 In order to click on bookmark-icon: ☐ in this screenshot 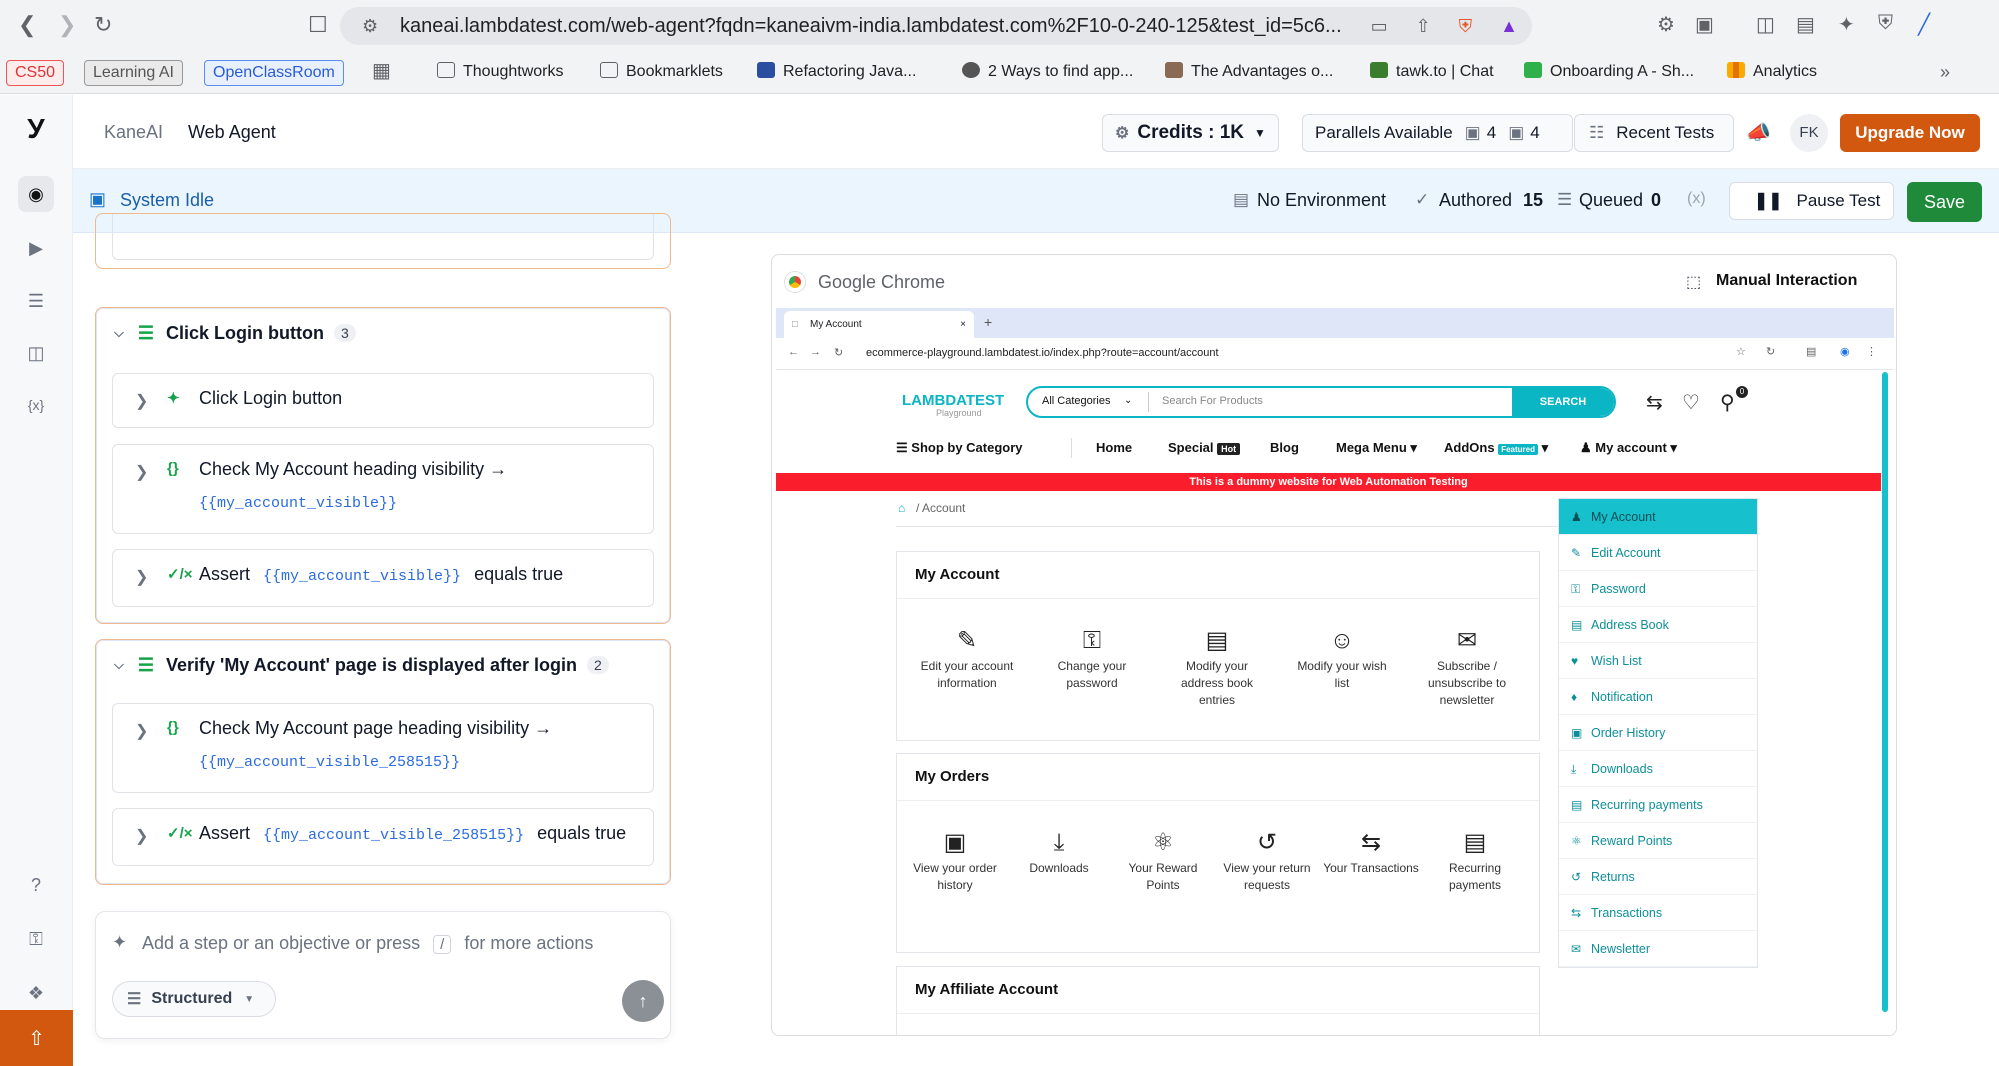, I will do `click(318, 25)`.